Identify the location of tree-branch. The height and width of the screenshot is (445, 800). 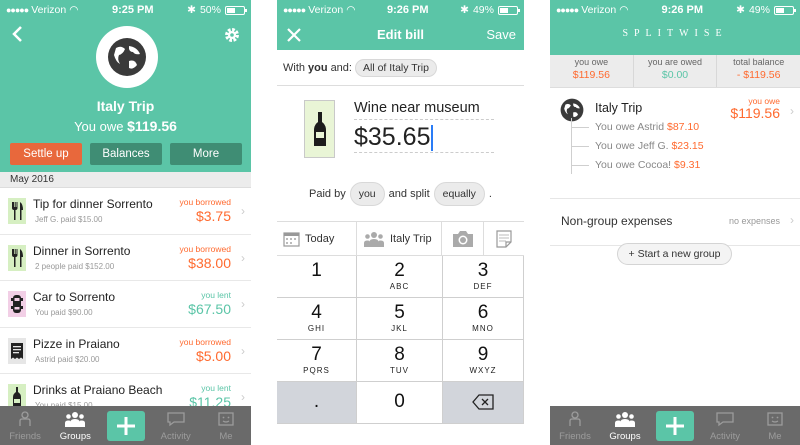
(580, 127).